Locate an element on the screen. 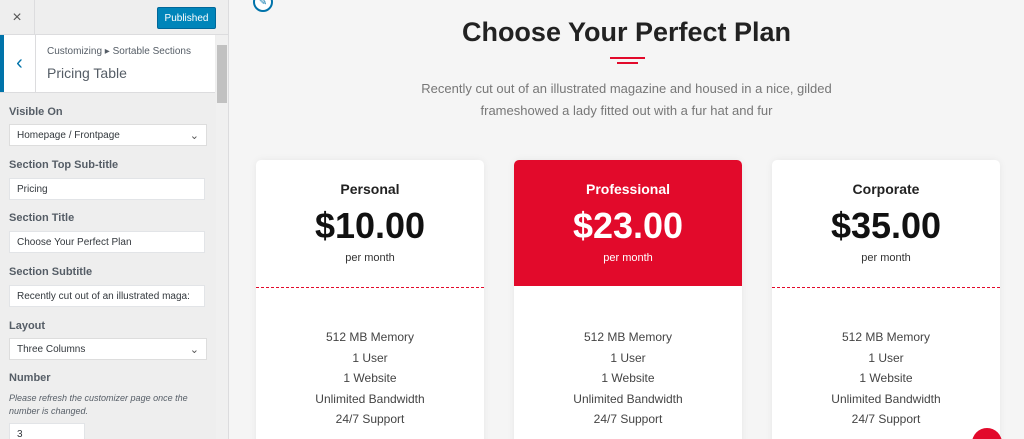  pricing-card-header: Personal $10.00 per month is located at coordinates (370, 223).